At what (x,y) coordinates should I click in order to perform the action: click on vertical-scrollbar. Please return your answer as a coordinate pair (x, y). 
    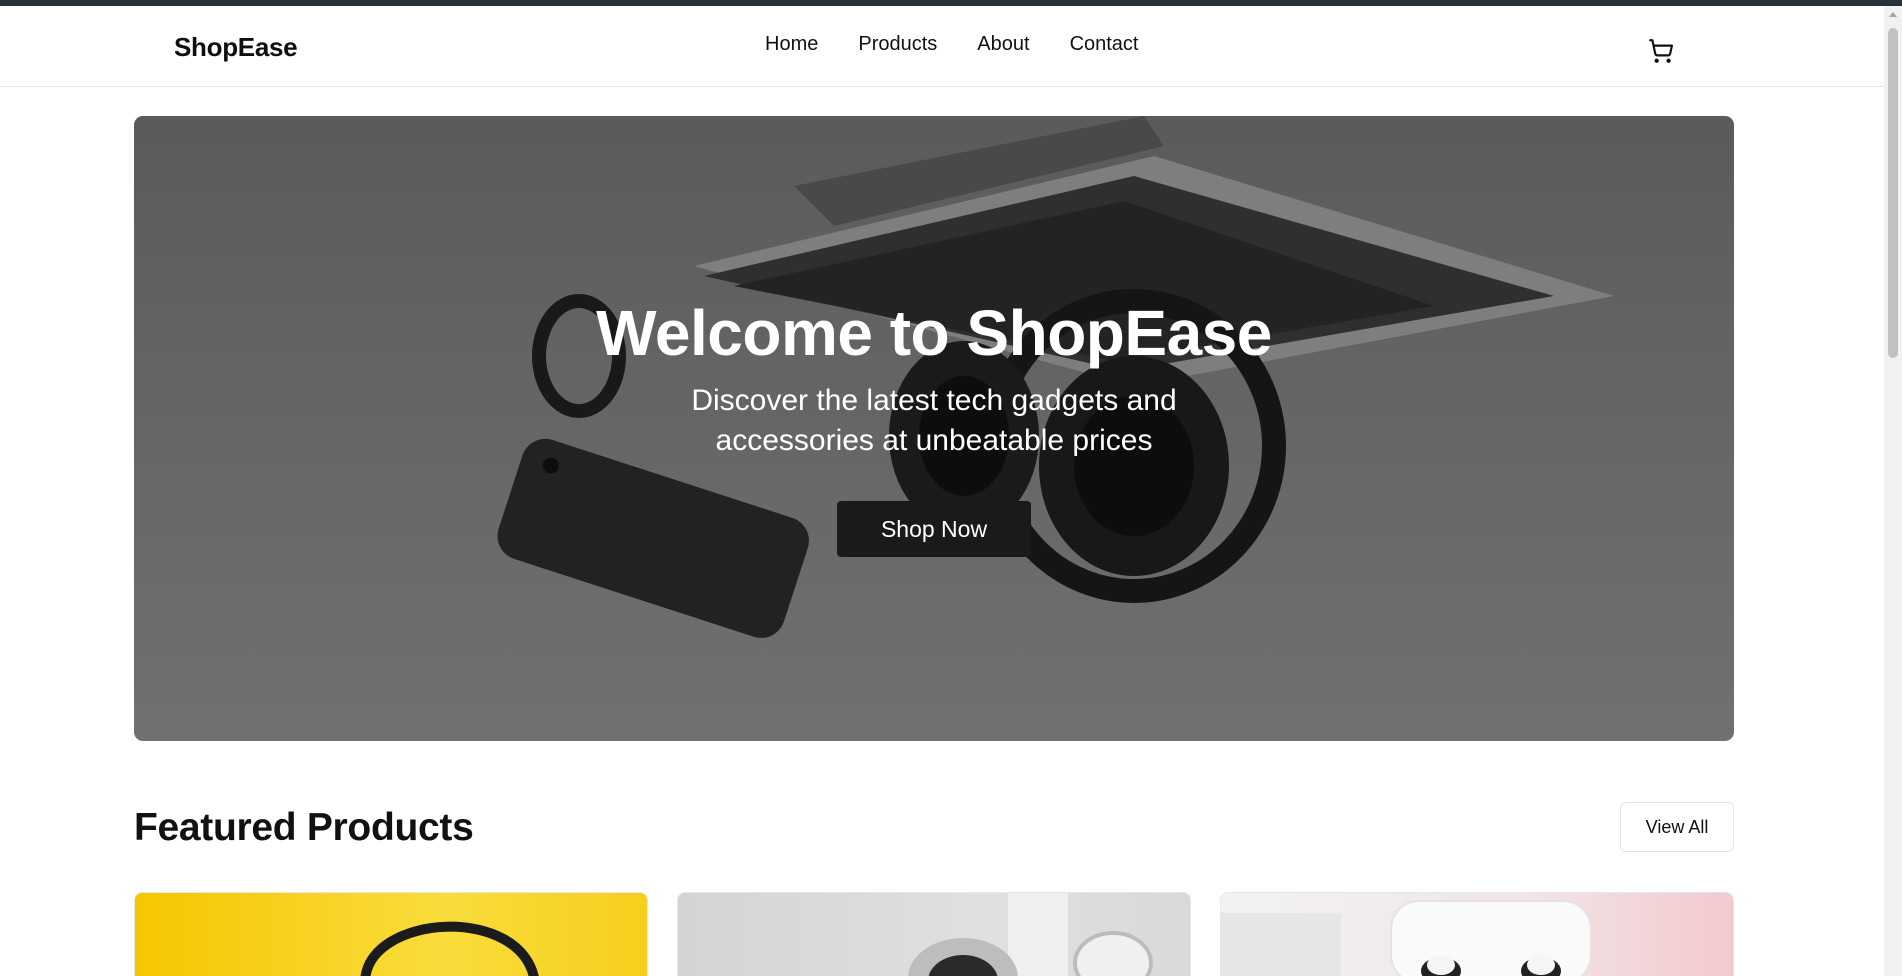
    Looking at the image, I should click on (1893, 491).